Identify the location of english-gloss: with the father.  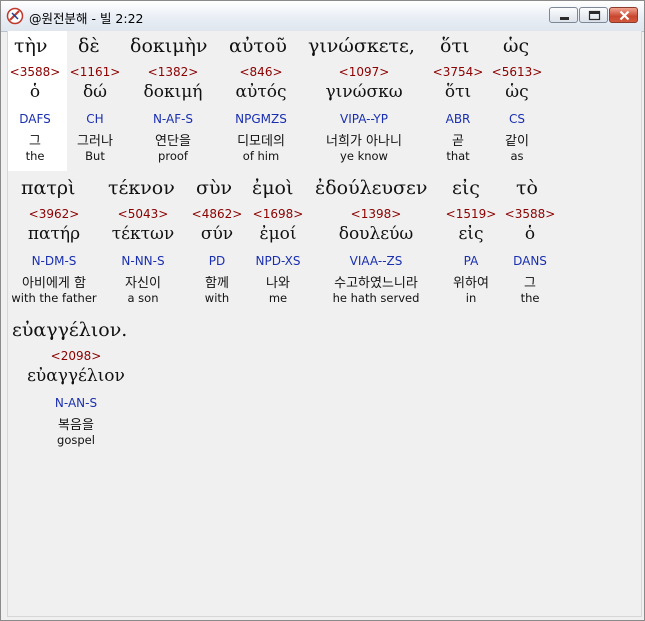
(54, 298).